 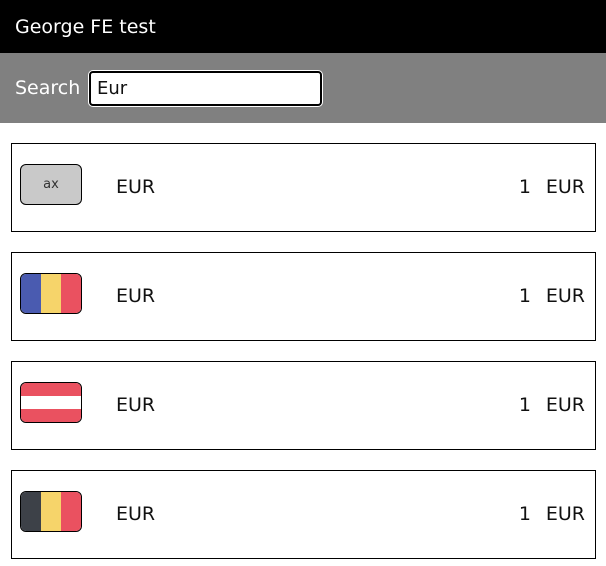 What do you see at coordinates (205, 88) in the screenshot?
I see `search-input` at bounding box center [205, 88].